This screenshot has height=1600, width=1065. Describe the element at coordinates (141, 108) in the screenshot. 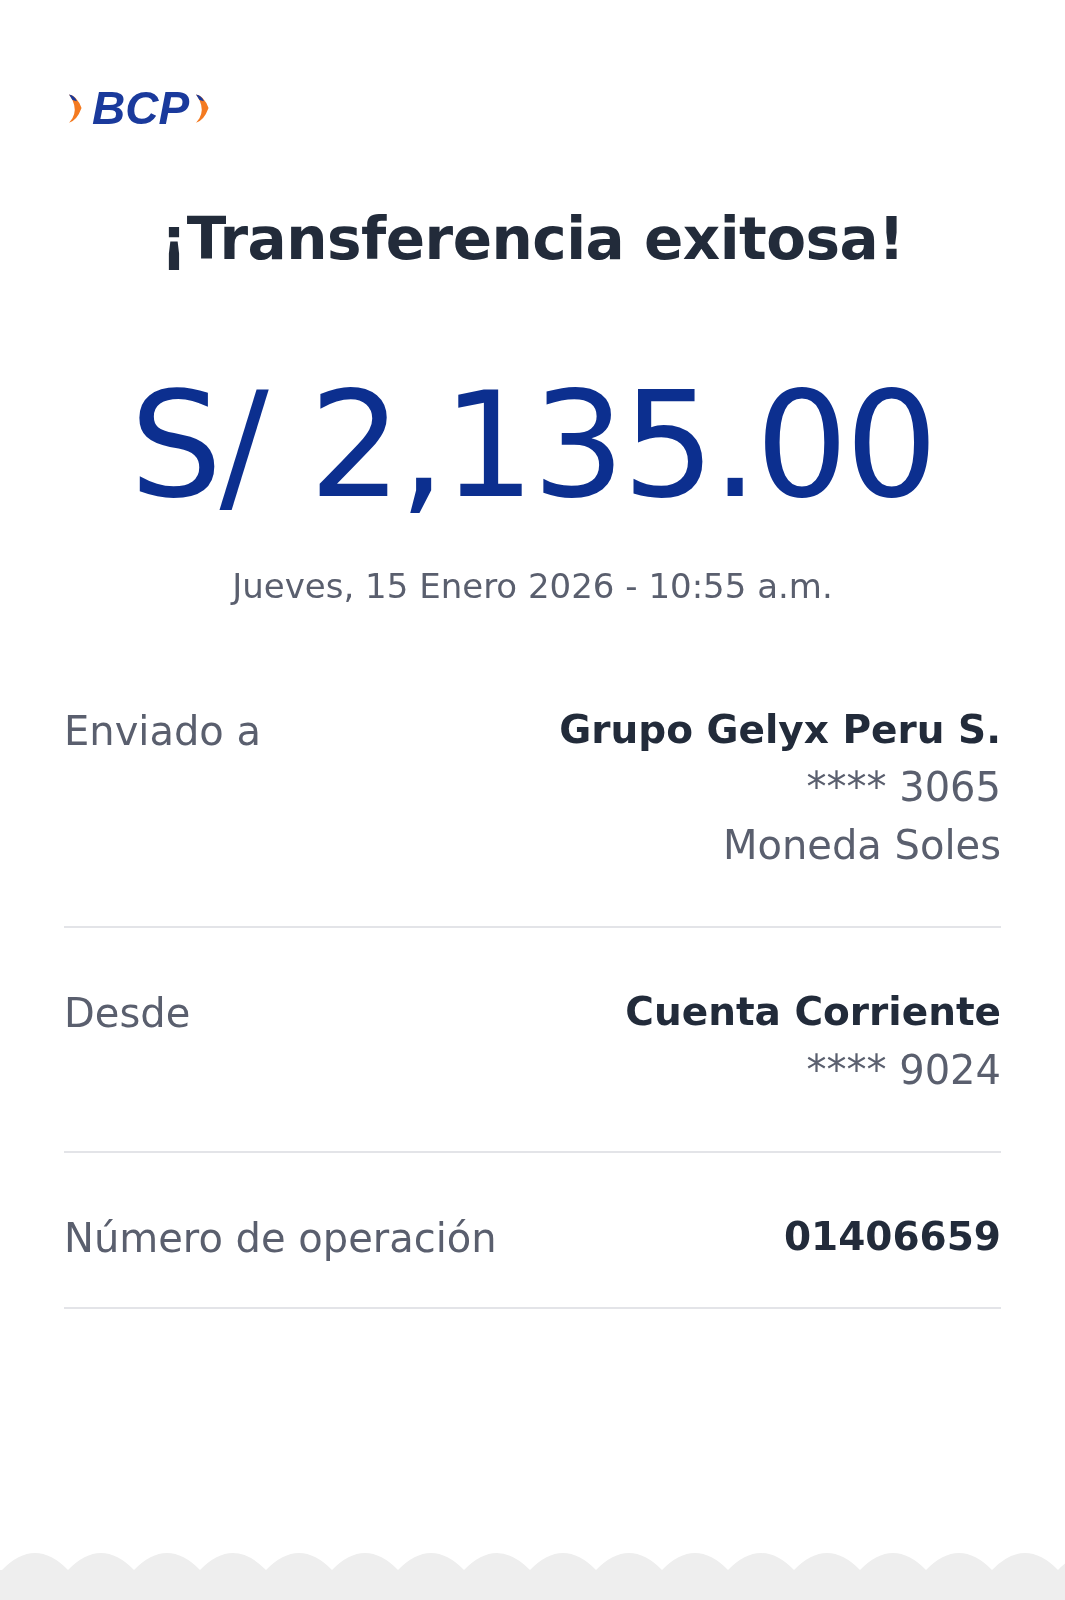

I see `logo-text: BCP` at that location.